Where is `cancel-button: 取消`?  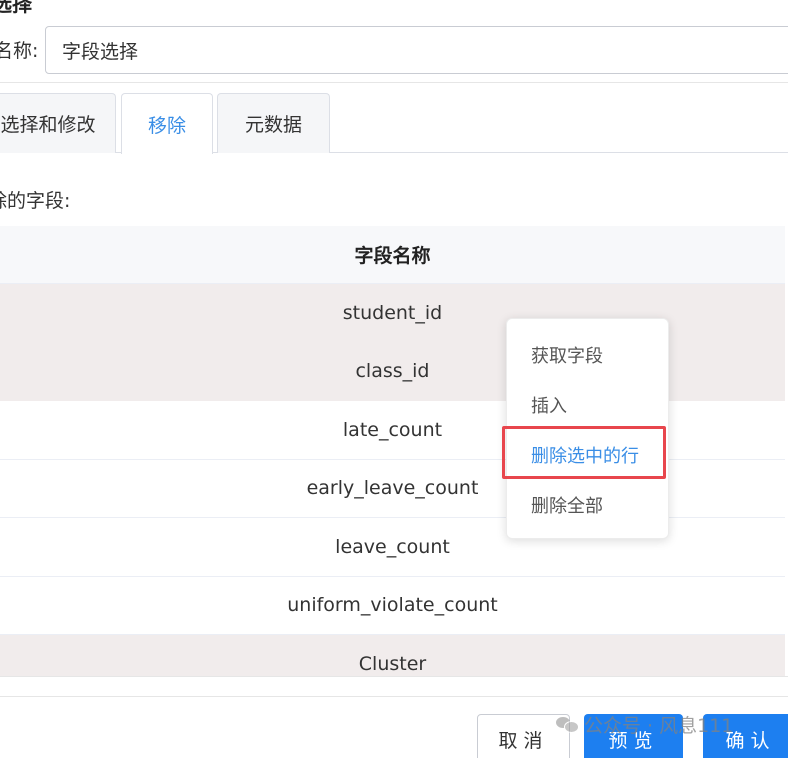
cancel-button: 取消 is located at coordinates (523, 736).